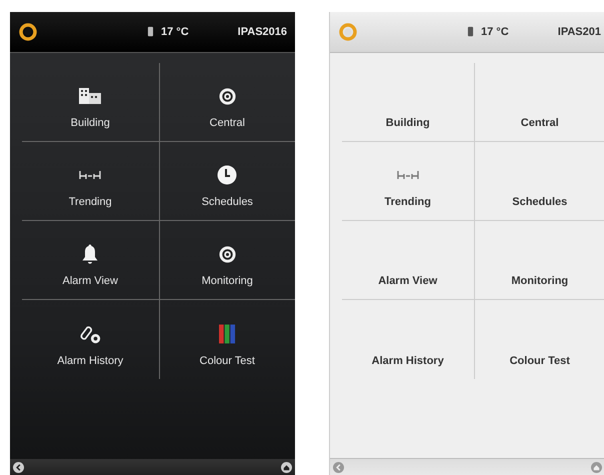 The width and height of the screenshot is (604, 475). What do you see at coordinates (18, 467) in the screenshot?
I see `back-icon` at bounding box center [18, 467].